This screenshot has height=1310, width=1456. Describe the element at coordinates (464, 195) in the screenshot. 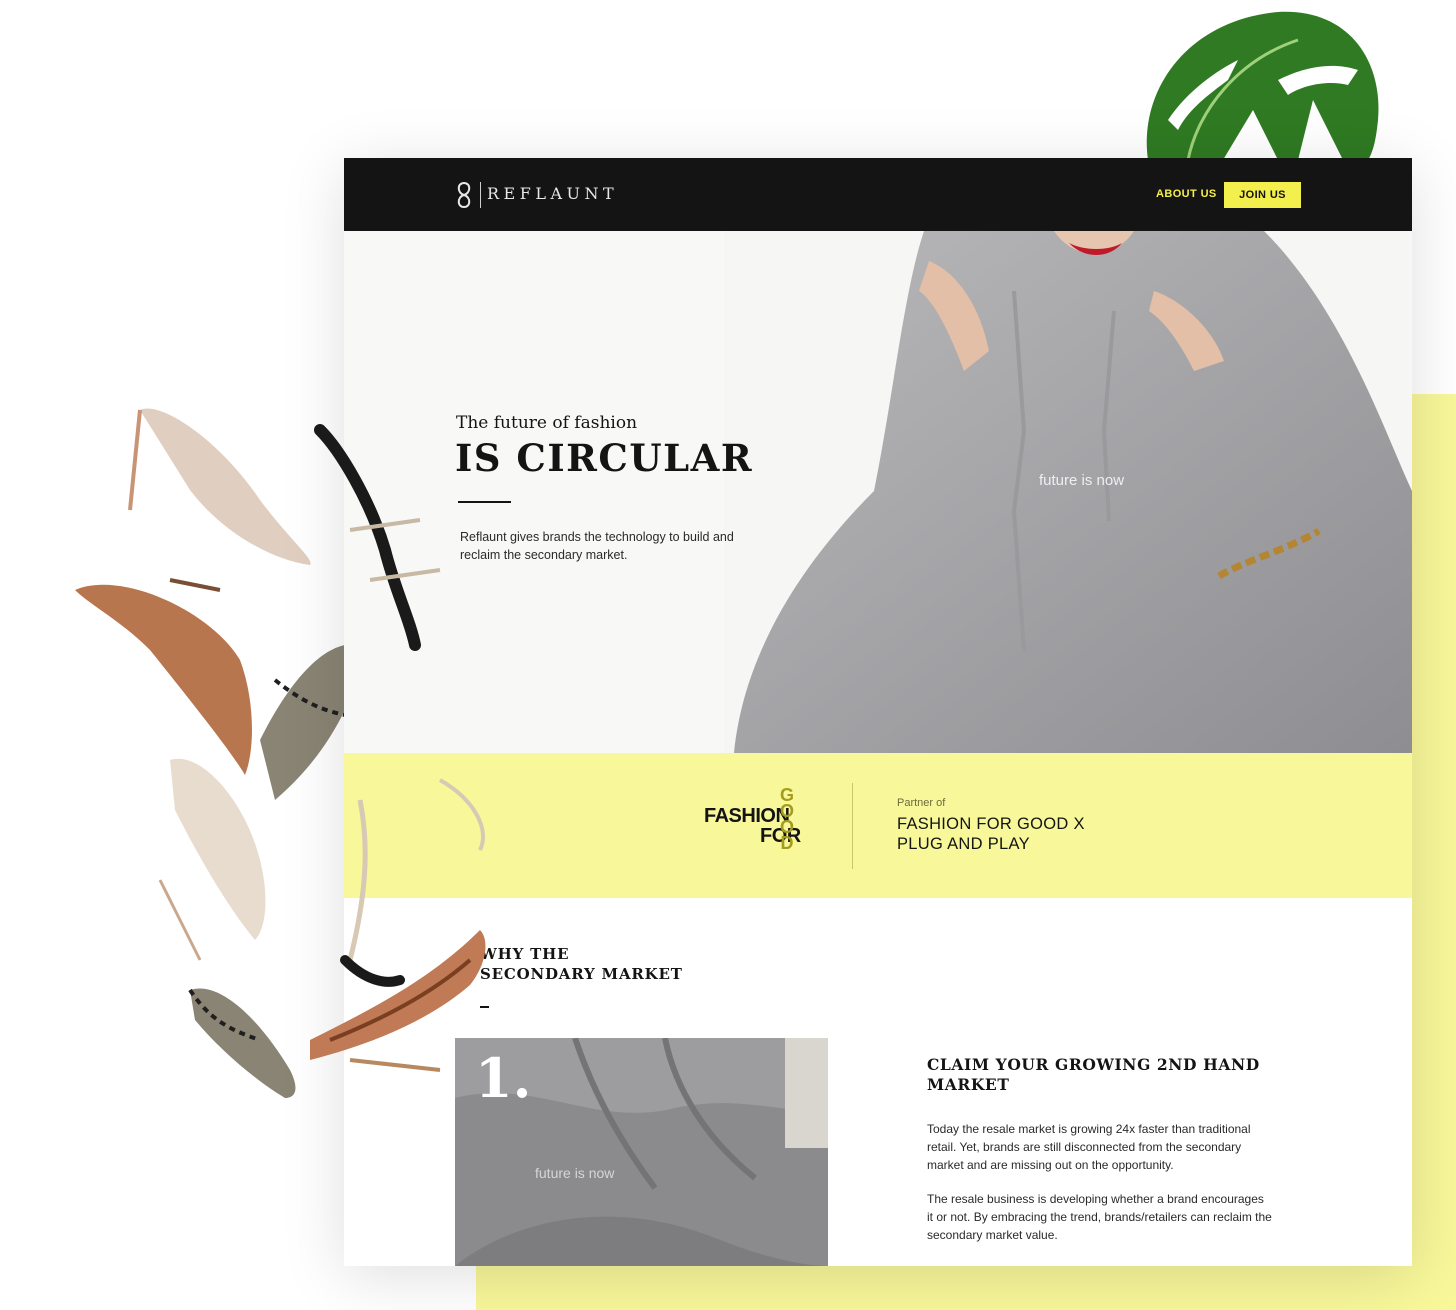

I see `reflaunt-logo-icon` at that location.